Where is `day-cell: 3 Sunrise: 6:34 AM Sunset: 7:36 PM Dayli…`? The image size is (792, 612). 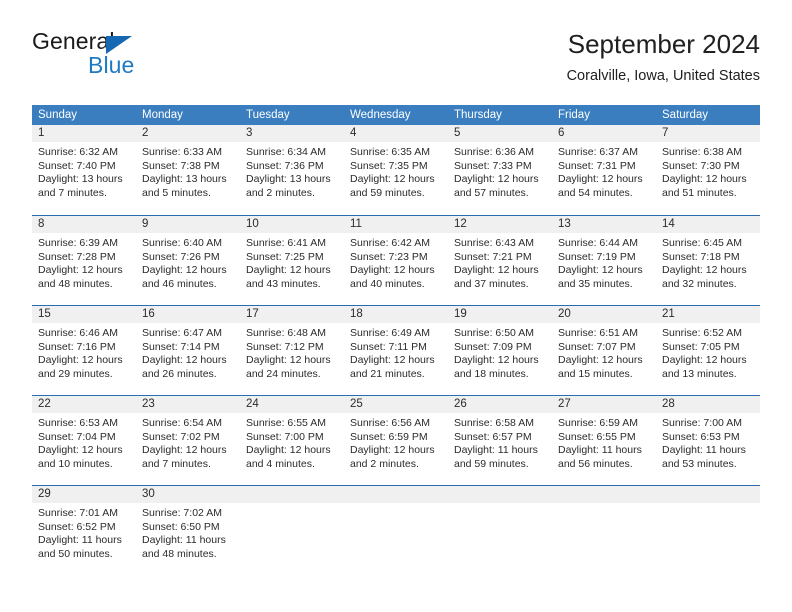 day-cell: 3 Sunrise: 6:34 AM Sunset: 7:36 PM Dayli… is located at coordinates (292, 170).